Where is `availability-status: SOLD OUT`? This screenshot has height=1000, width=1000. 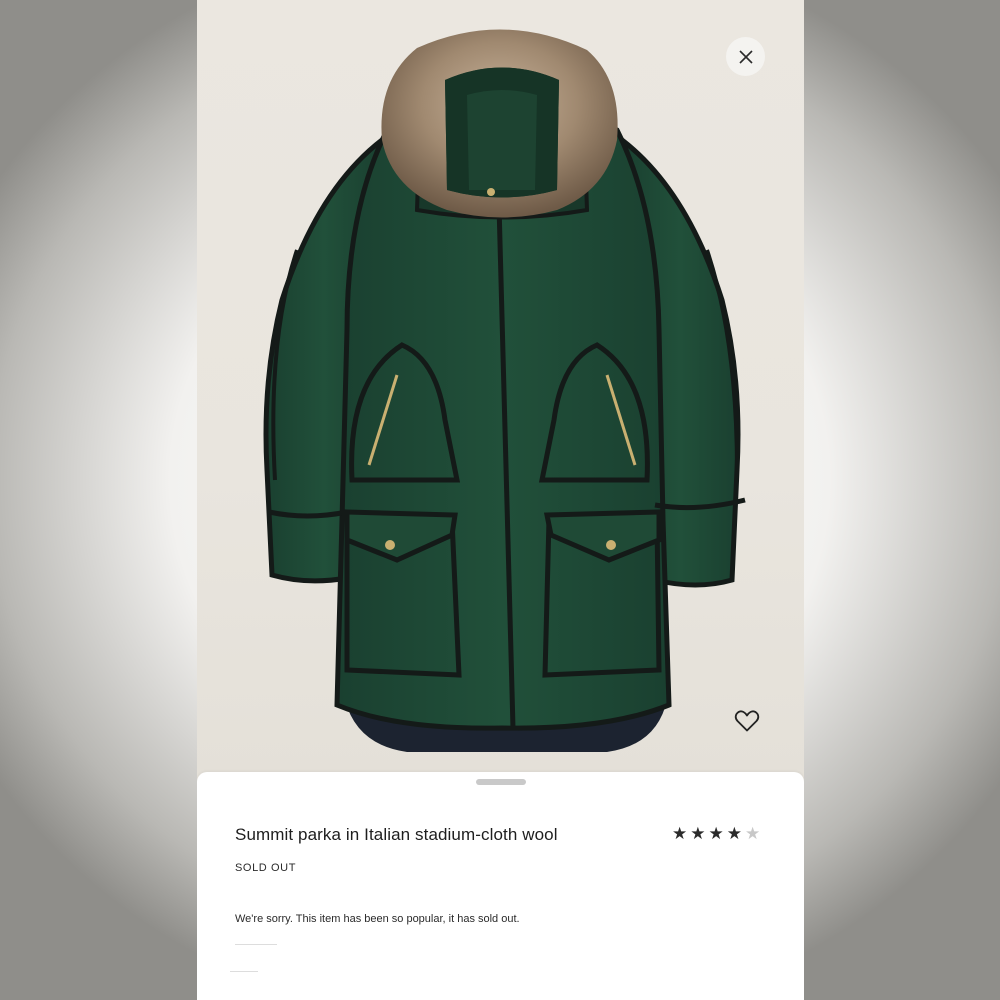 availability-status: SOLD OUT is located at coordinates (266, 868).